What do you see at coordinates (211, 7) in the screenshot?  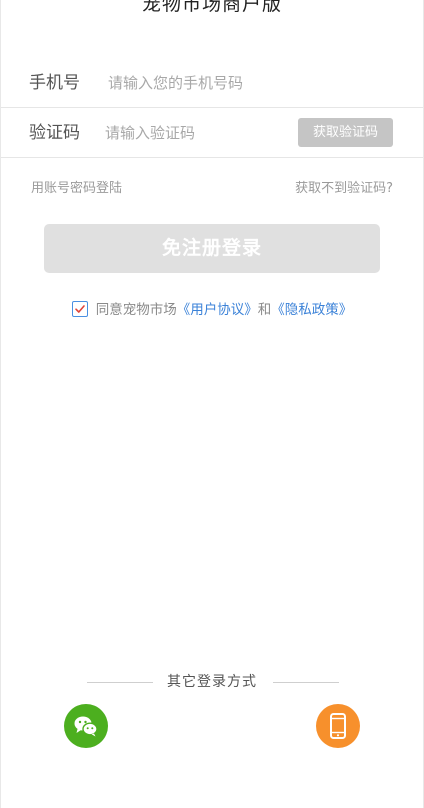 I see `page-title: 宠物市场商户版` at bounding box center [211, 7].